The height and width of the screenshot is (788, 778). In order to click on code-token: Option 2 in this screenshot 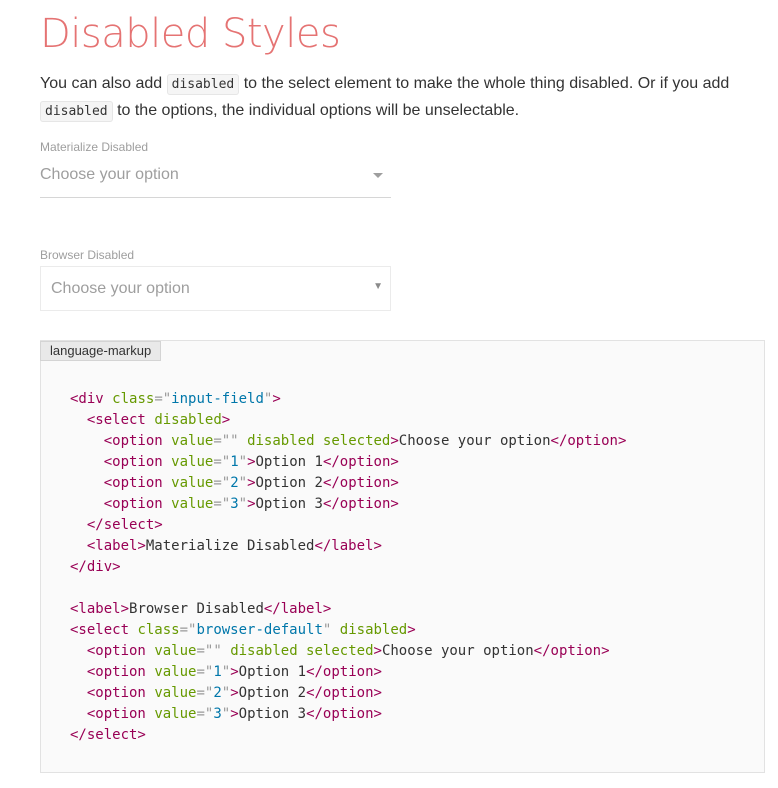, I will do `click(289, 483)`.